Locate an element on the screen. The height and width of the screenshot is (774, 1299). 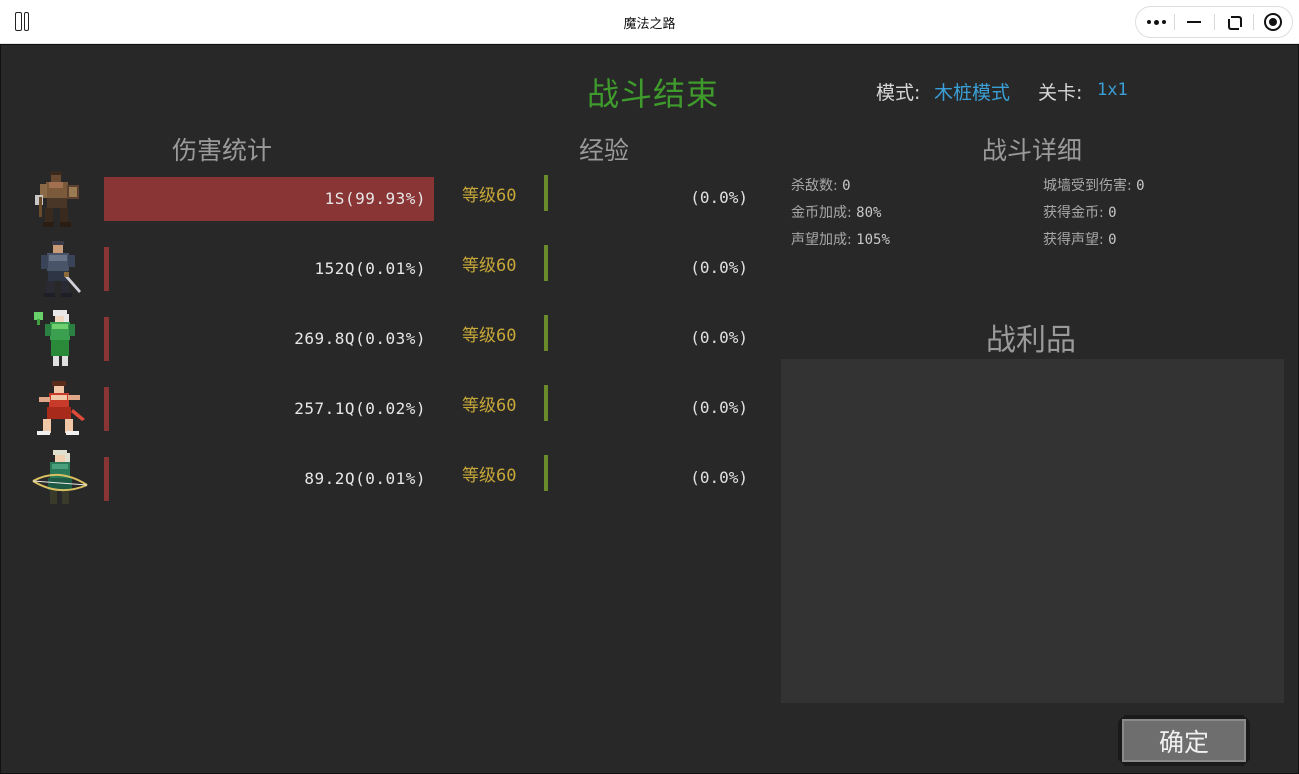
loot-heading: 战利品 is located at coordinates (1031, 340).